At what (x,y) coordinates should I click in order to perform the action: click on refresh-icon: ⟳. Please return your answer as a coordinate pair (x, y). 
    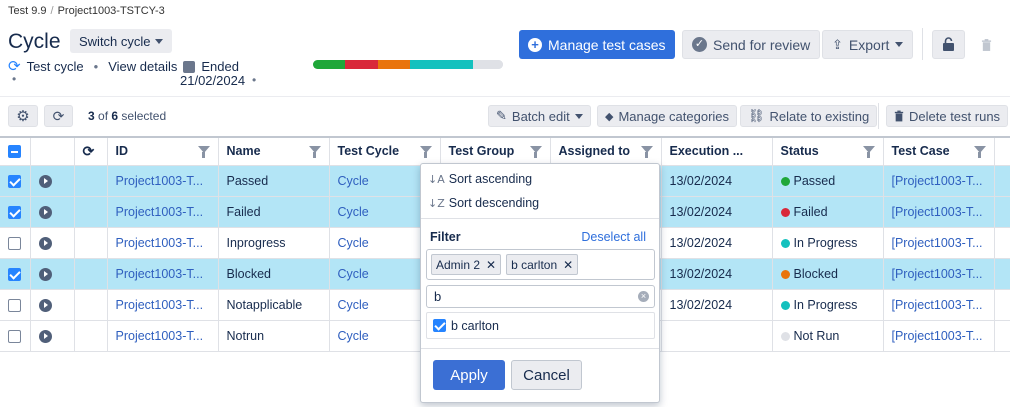
    Looking at the image, I should click on (58, 115).